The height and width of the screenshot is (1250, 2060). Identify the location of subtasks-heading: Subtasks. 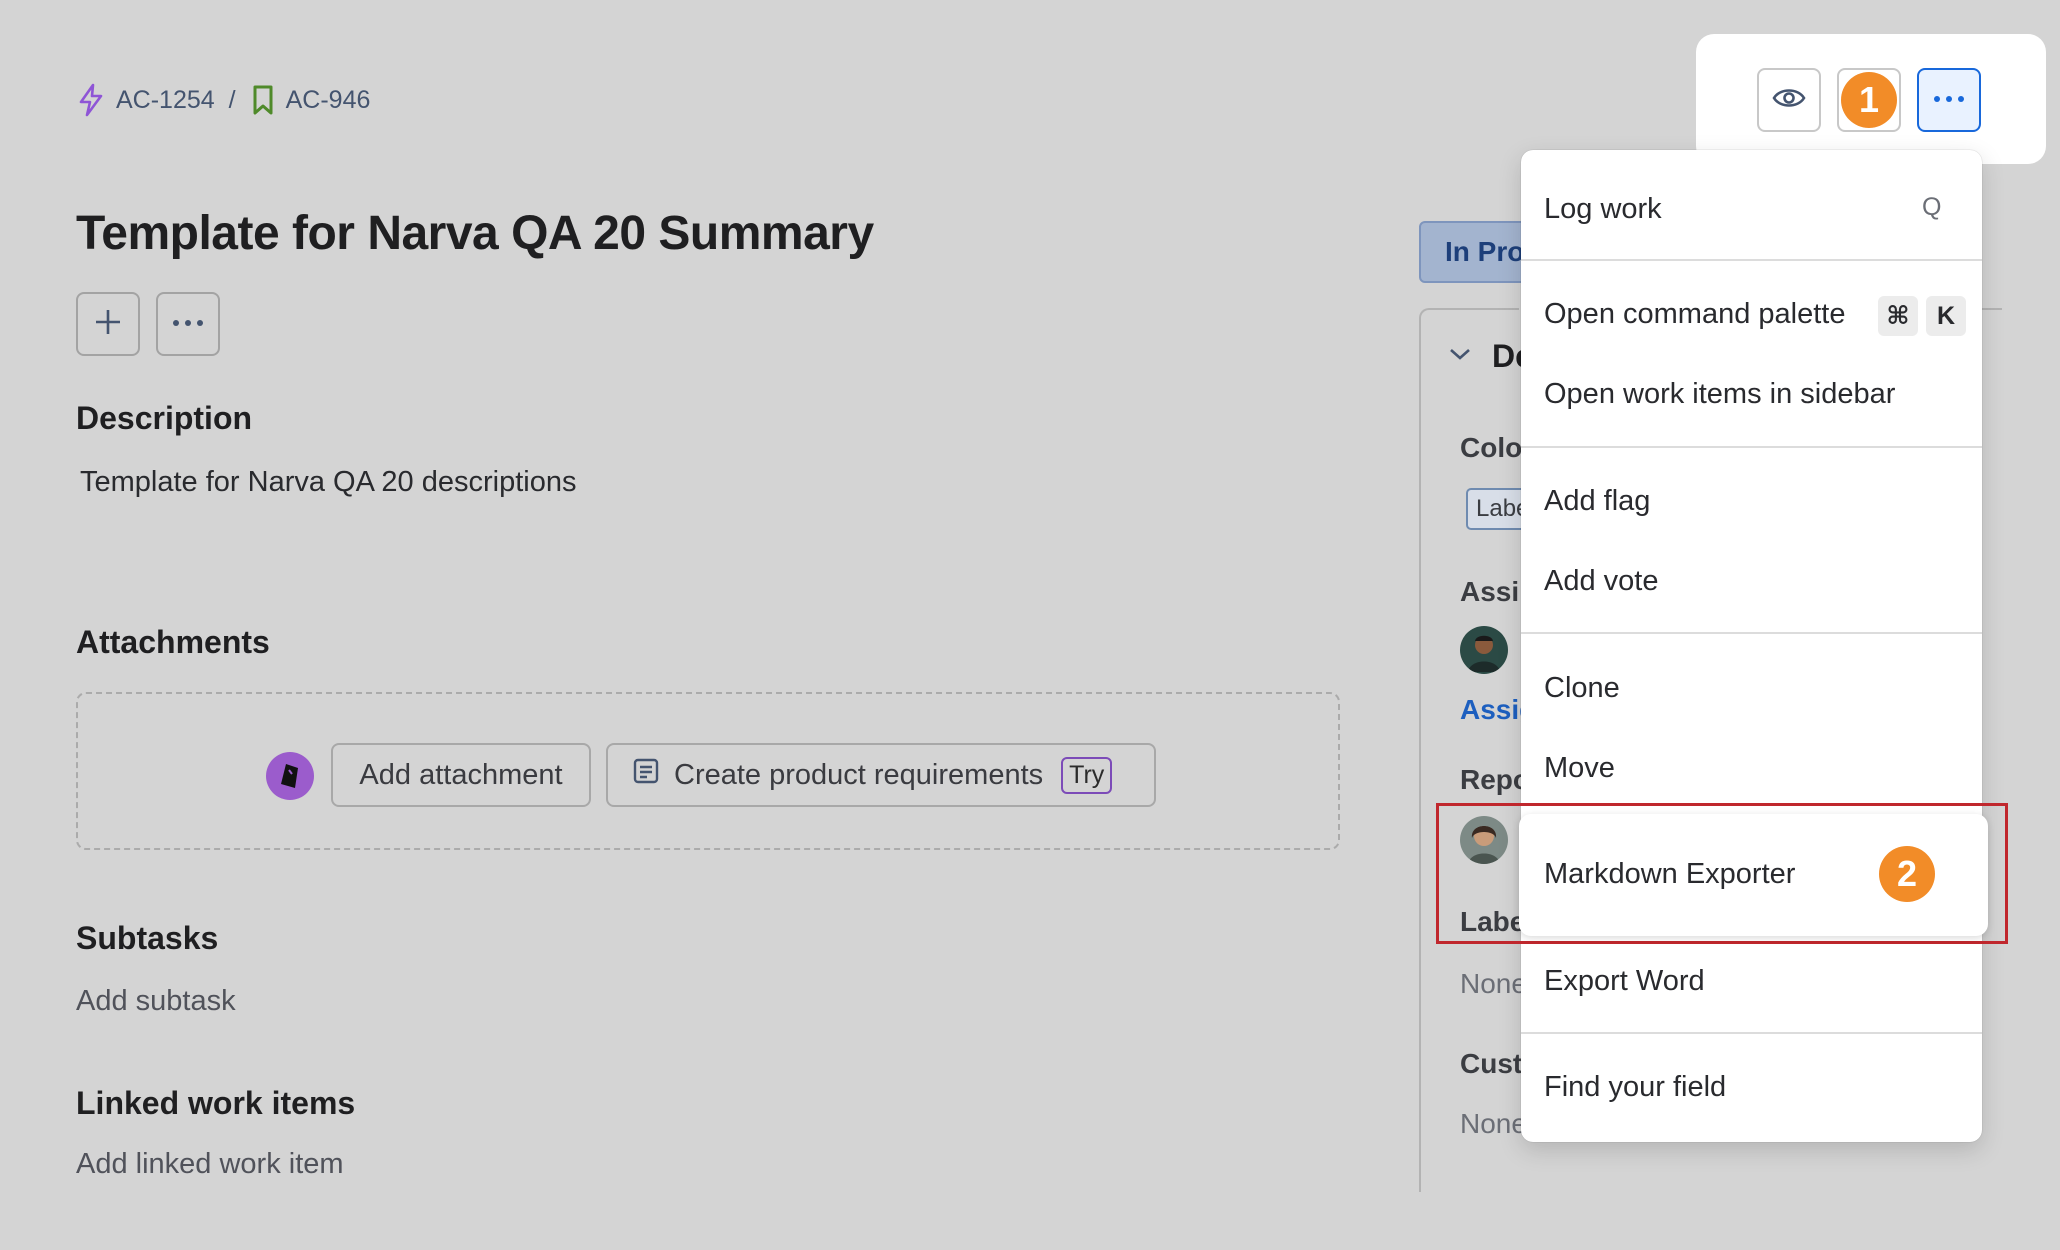
(147, 938).